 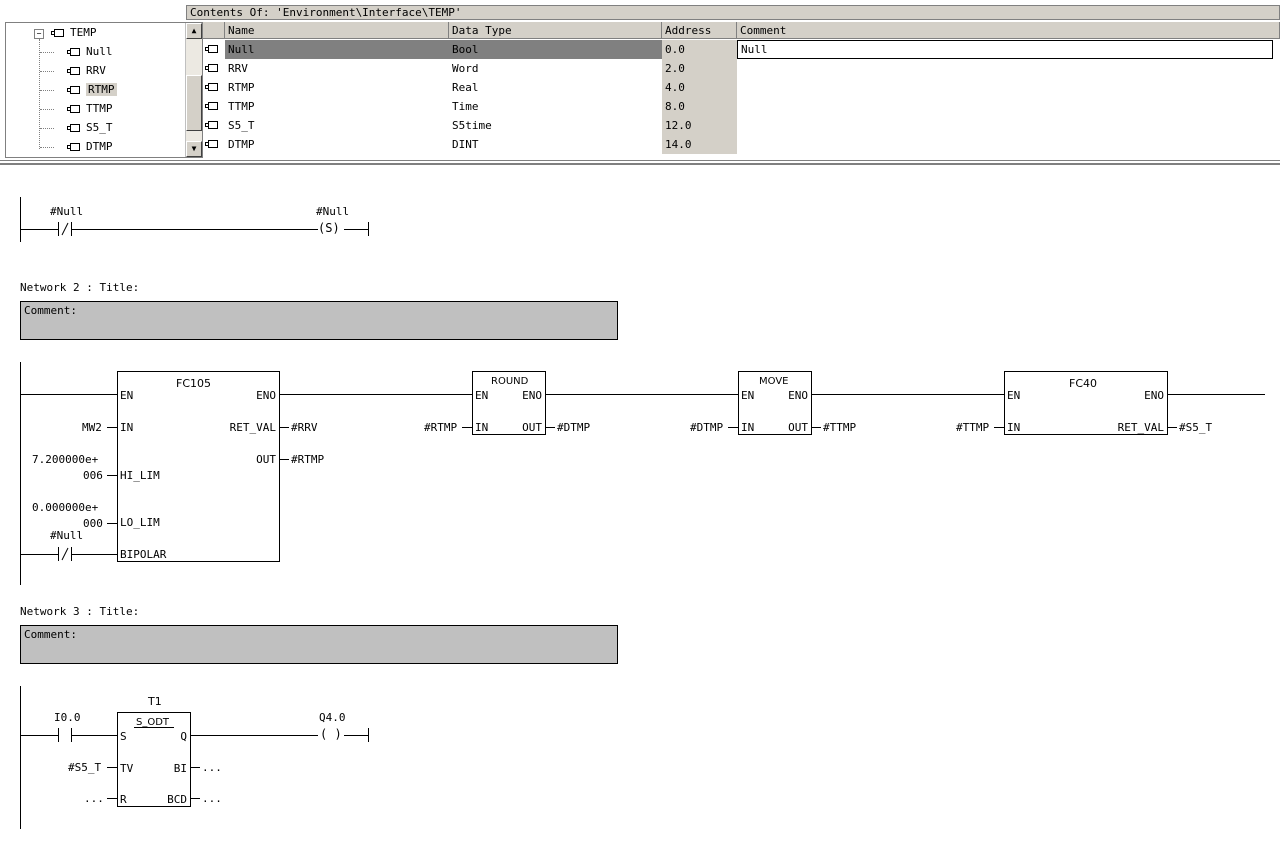 I want to click on operand-in: #RTMP, so click(x=440, y=427).